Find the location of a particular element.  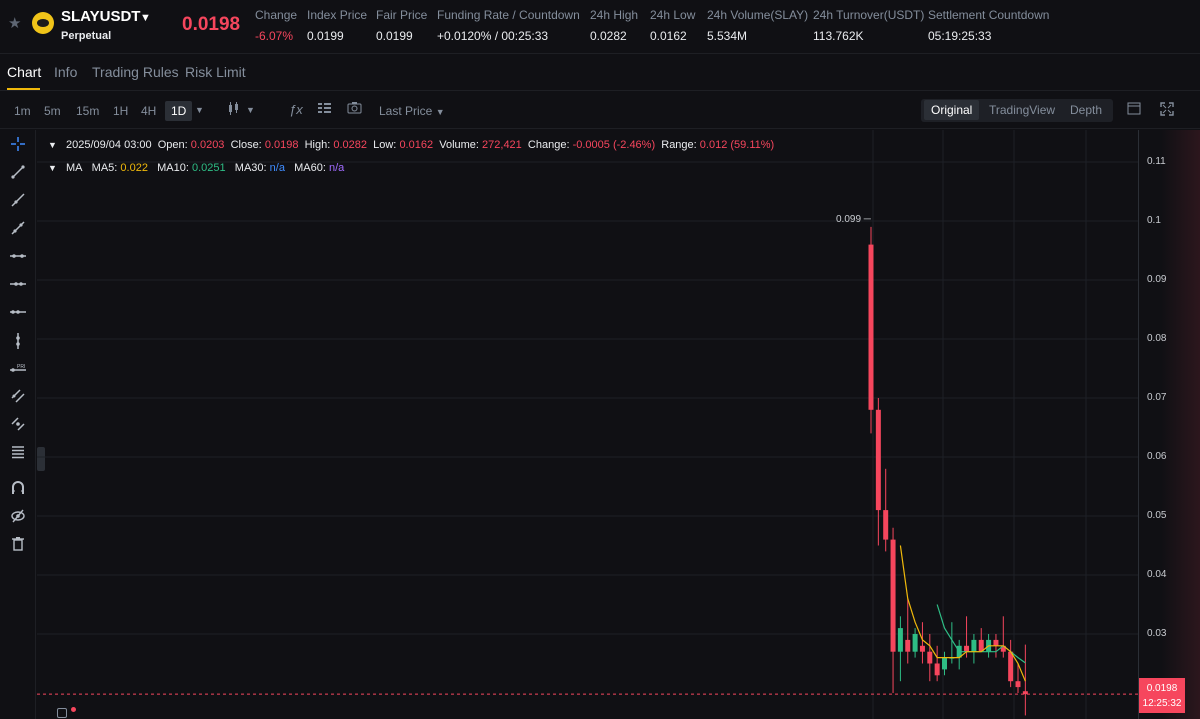

timeframe-4h: 4H is located at coordinates (148, 111).